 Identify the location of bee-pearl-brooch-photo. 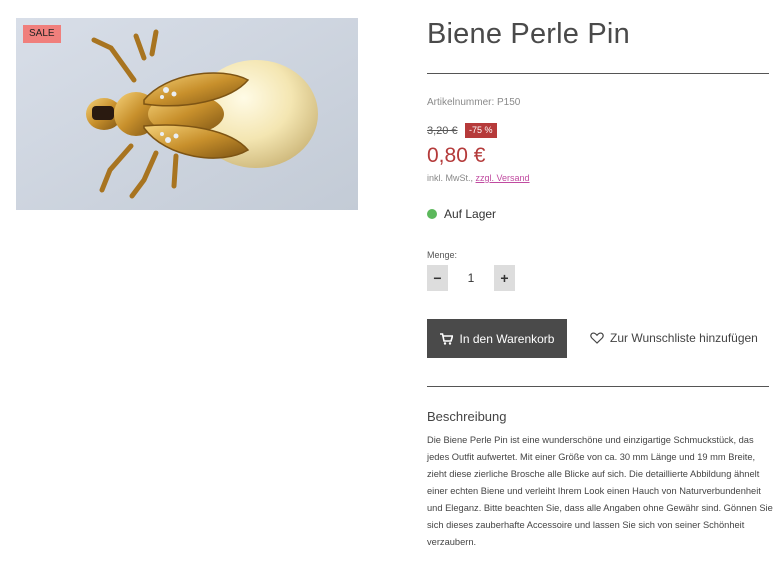
(187, 114).